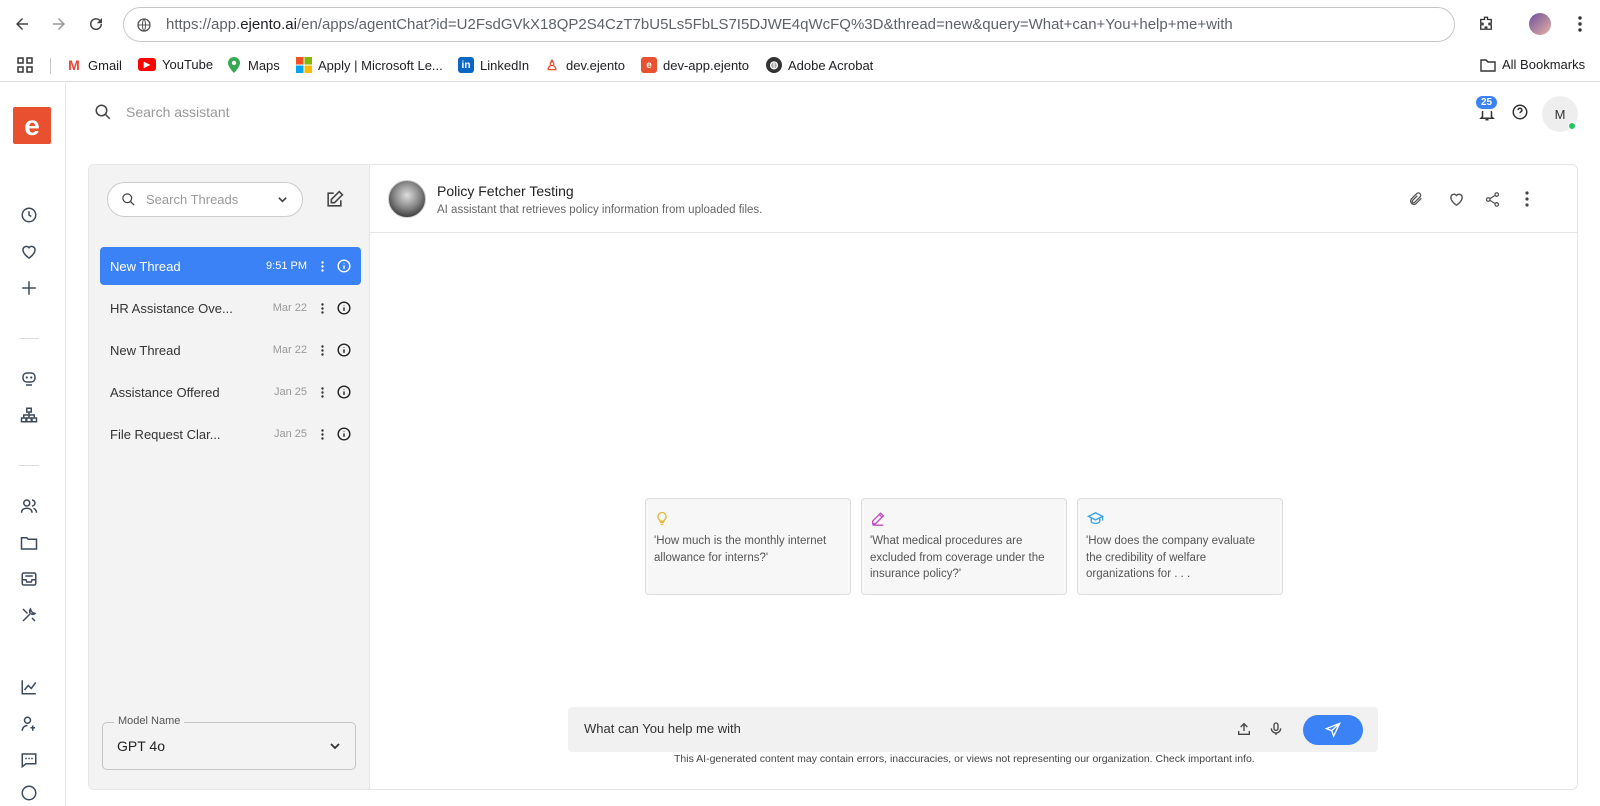 This screenshot has height=806, width=1600. I want to click on ejento-icon: e, so click(649, 65).